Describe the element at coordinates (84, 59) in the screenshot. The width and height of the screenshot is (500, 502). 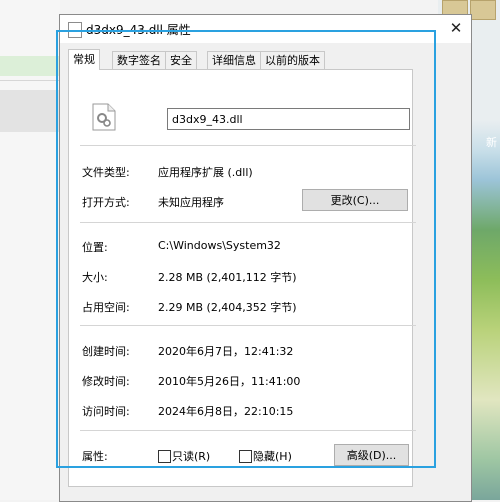
I see `tab-general: 常规` at that location.